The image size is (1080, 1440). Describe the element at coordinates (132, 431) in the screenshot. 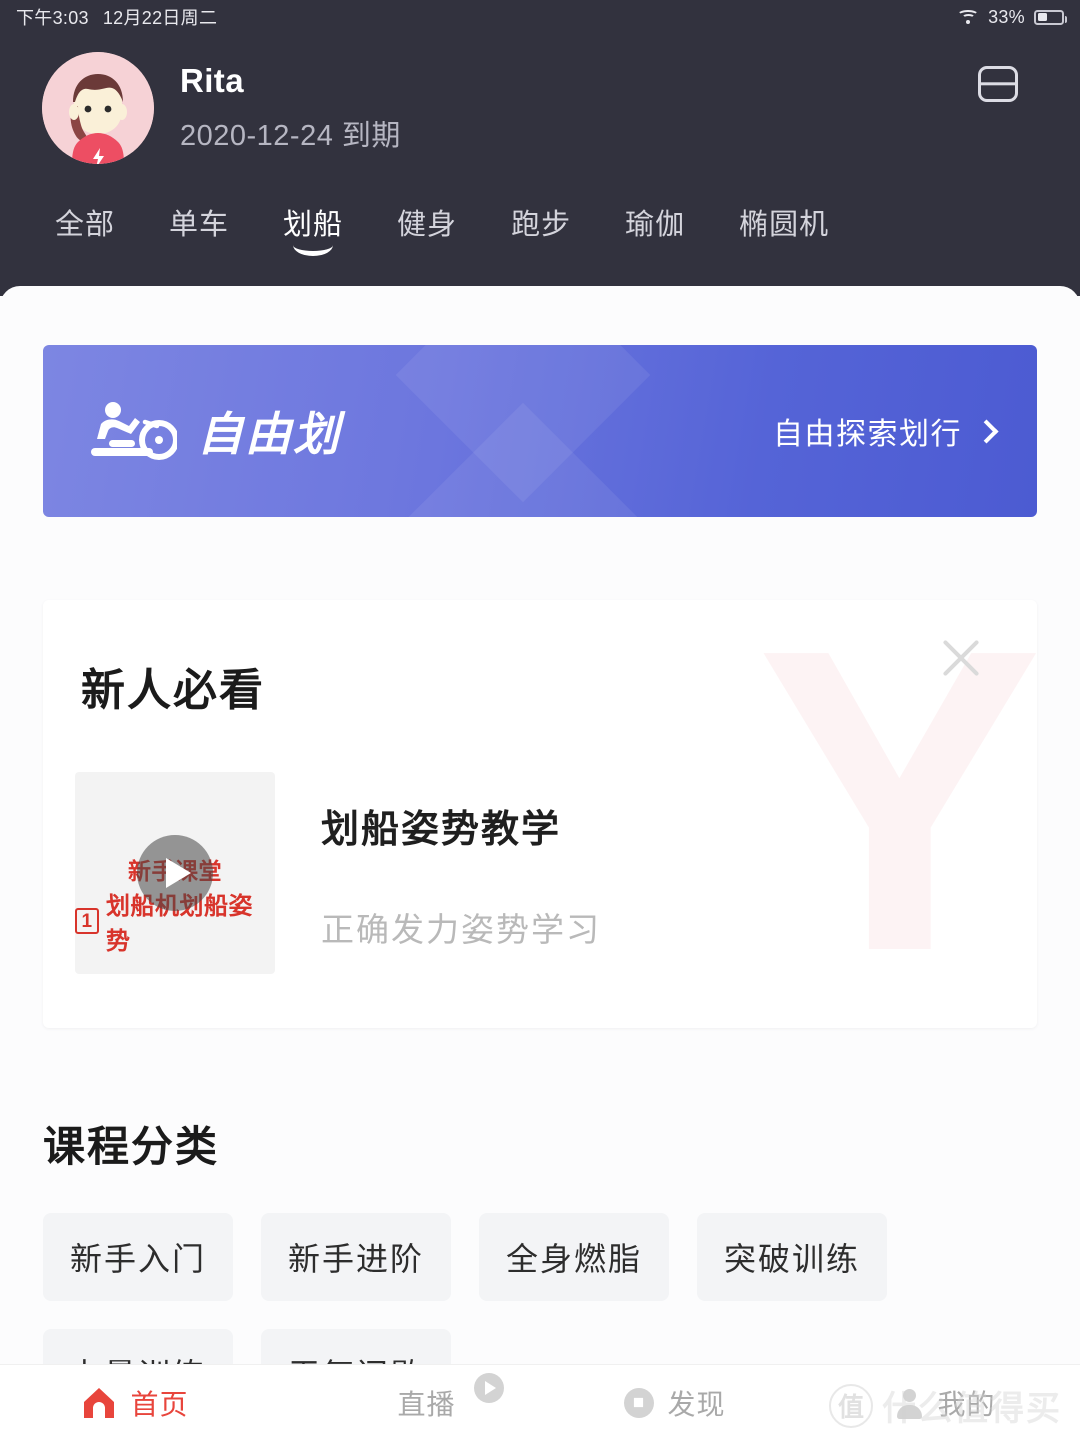

I see `rowing-machine-icon` at that location.